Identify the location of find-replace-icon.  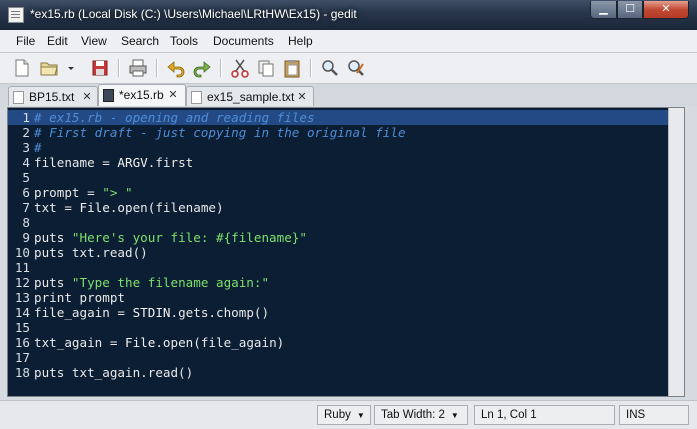
(356, 68).